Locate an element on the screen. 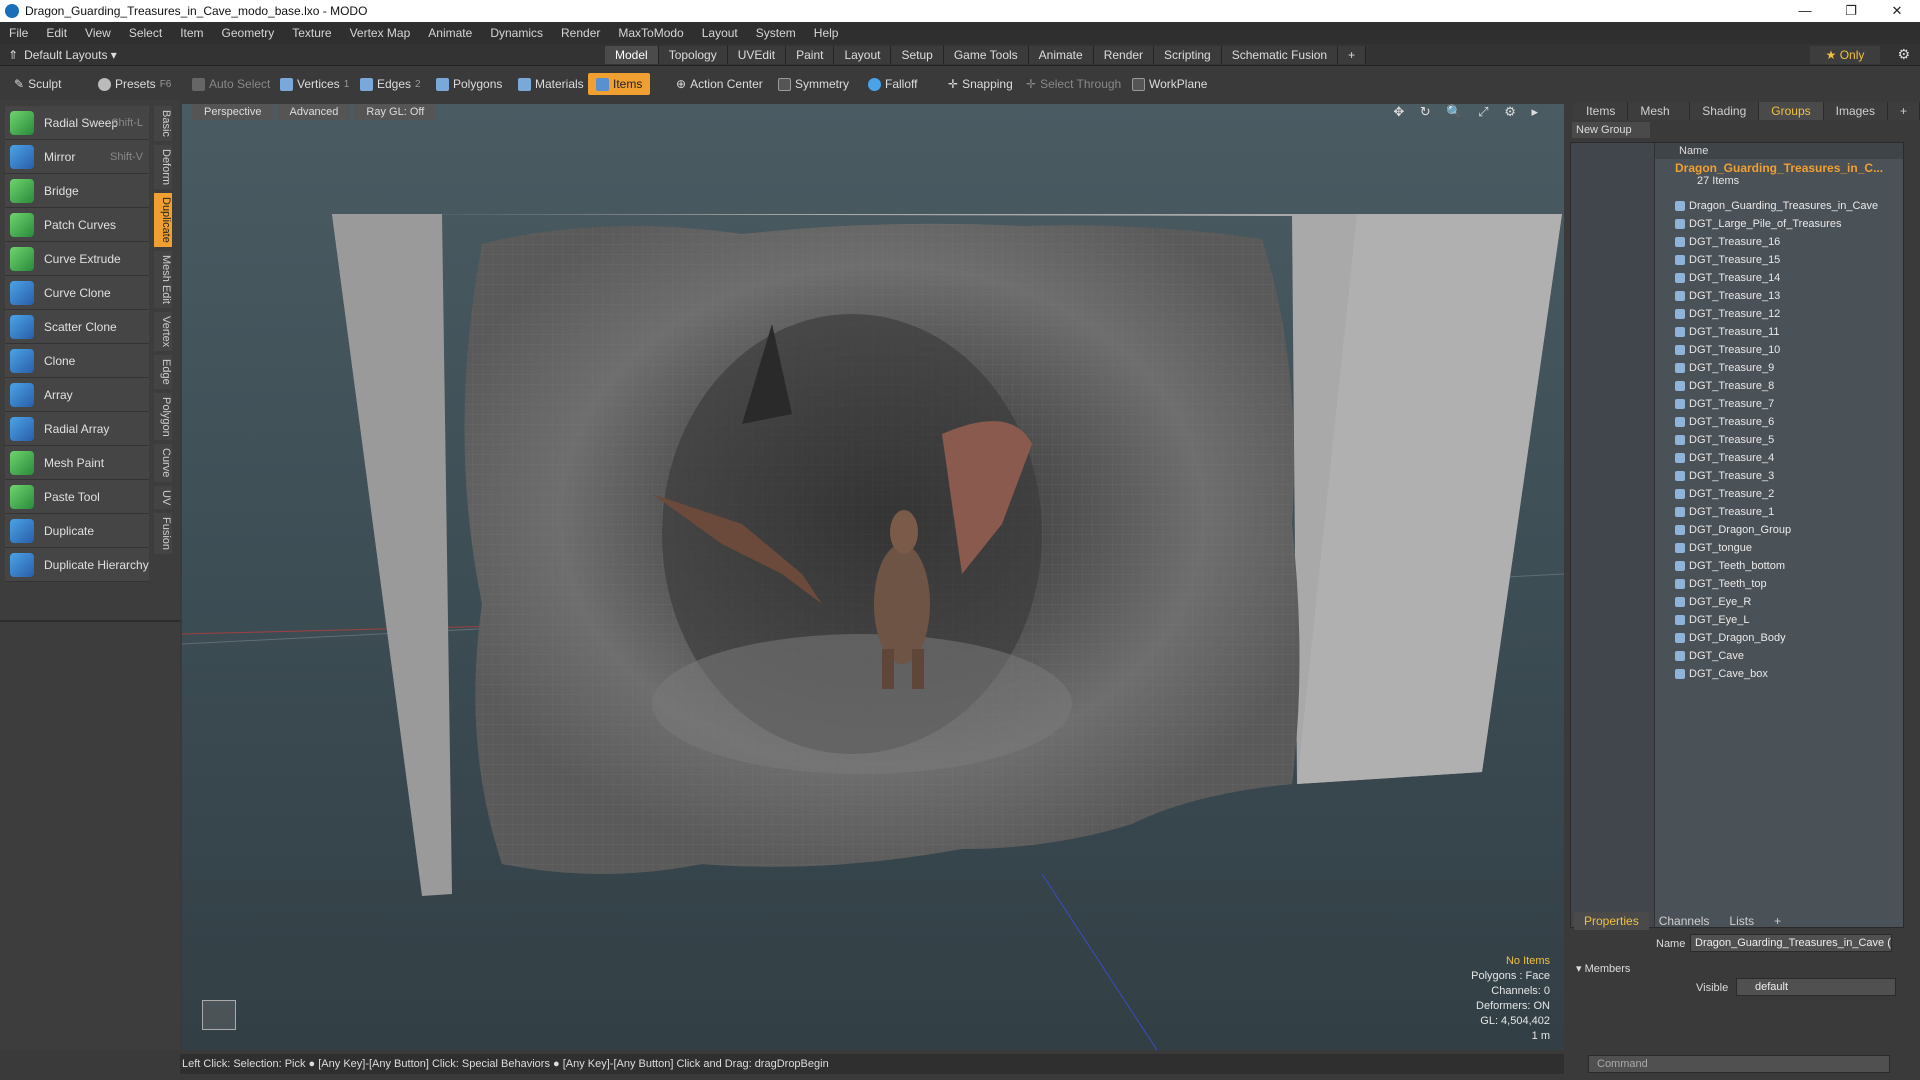 Image resolution: width=1920 pixels, height=1080 pixels. add-tab-button: + is located at coordinates (1352, 55).